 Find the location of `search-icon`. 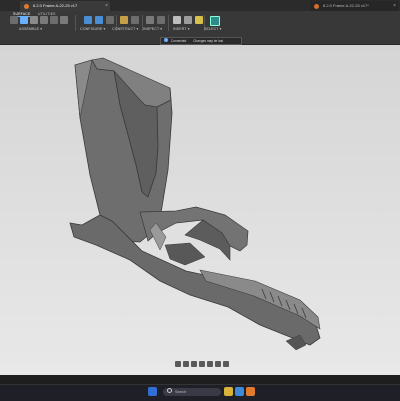

search-icon is located at coordinates (169, 390).